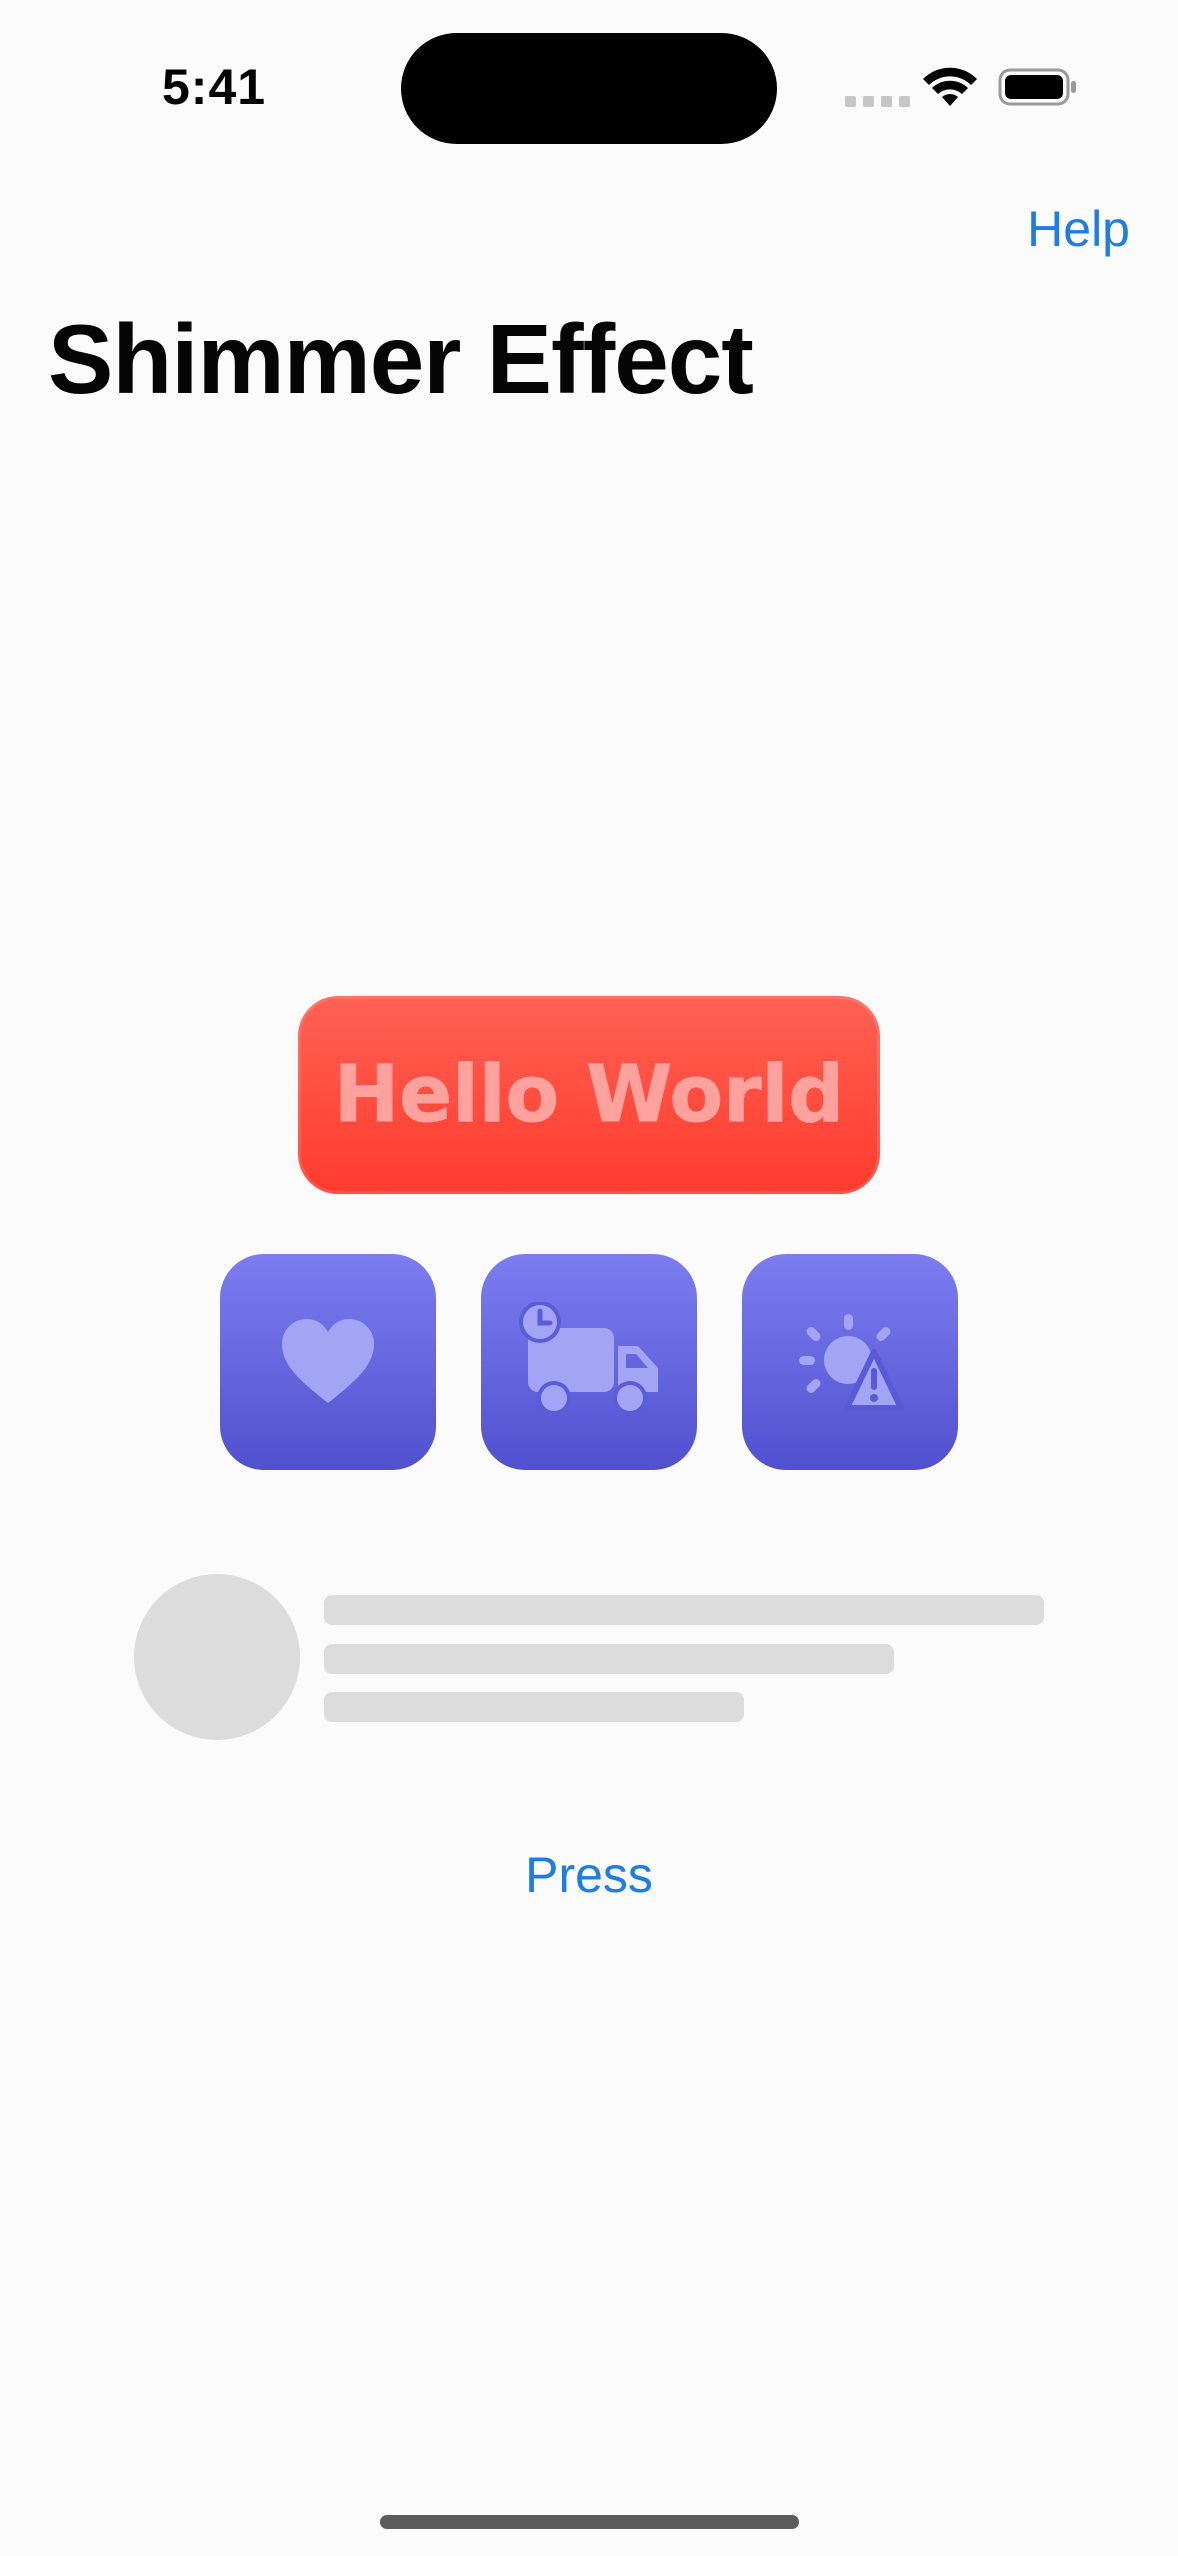  Describe the element at coordinates (214, 87) in the screenshot. I see `status-time: 5:41` at that location.